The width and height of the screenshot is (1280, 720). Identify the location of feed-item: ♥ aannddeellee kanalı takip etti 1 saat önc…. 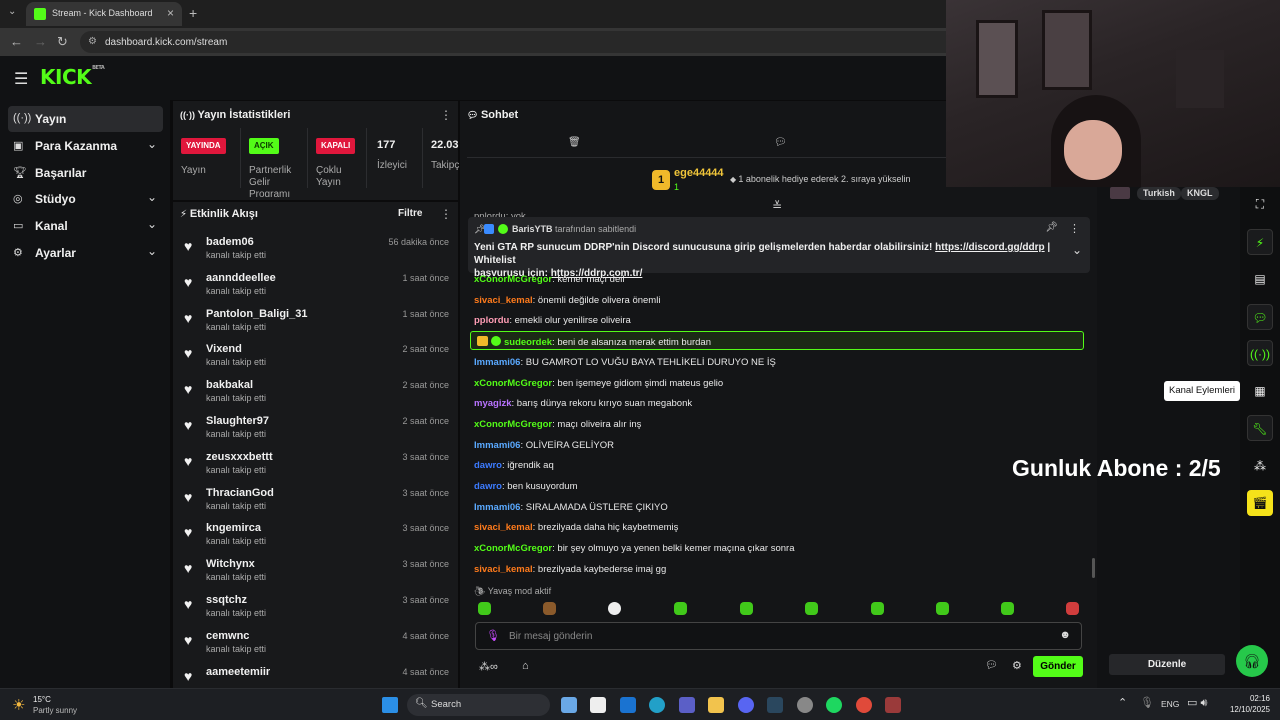
(315, 287).